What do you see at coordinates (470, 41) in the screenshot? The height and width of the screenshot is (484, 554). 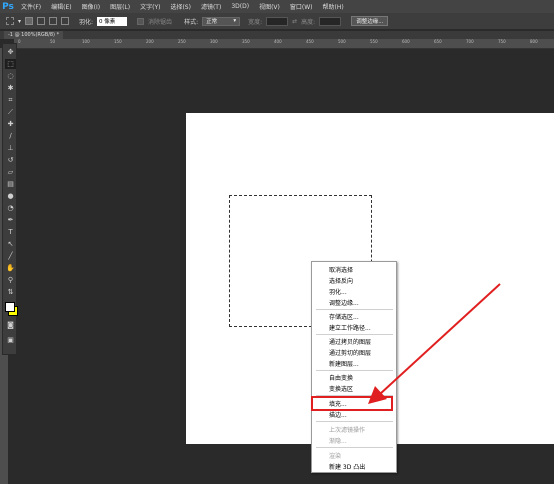 I see `ruler-tick-label: 700` at bounding box center [470, 41].